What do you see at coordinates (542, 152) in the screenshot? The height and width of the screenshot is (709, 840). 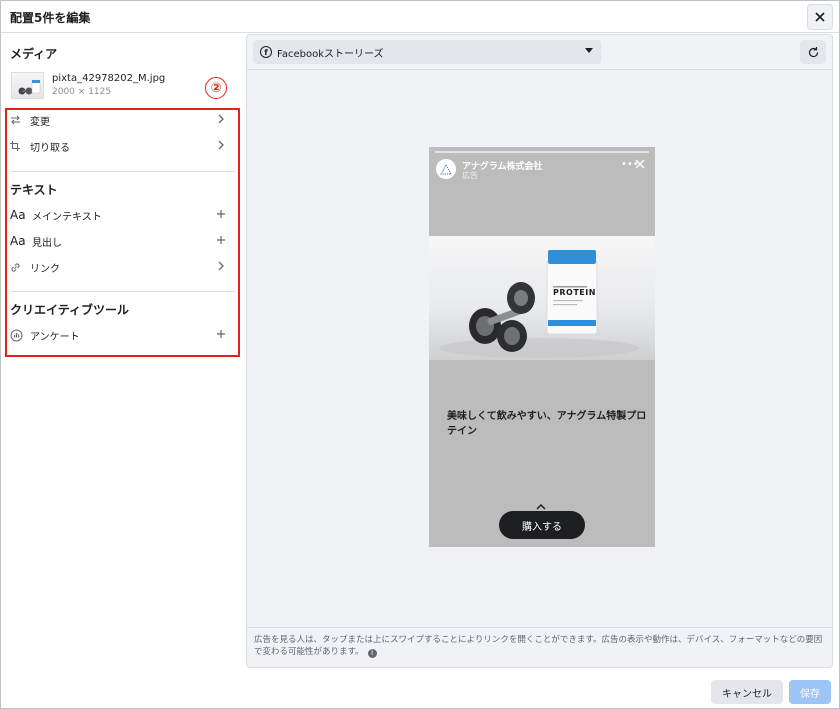 I see `story-progress-bar` at bounding box center [542, 152].